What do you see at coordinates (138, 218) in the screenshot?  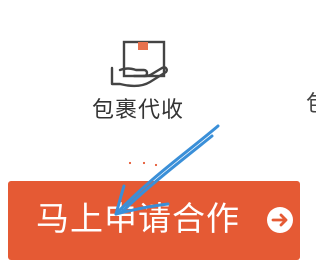 I see `apply-cooperation-label: 马上申请合作` at bounding box center [138, 218].